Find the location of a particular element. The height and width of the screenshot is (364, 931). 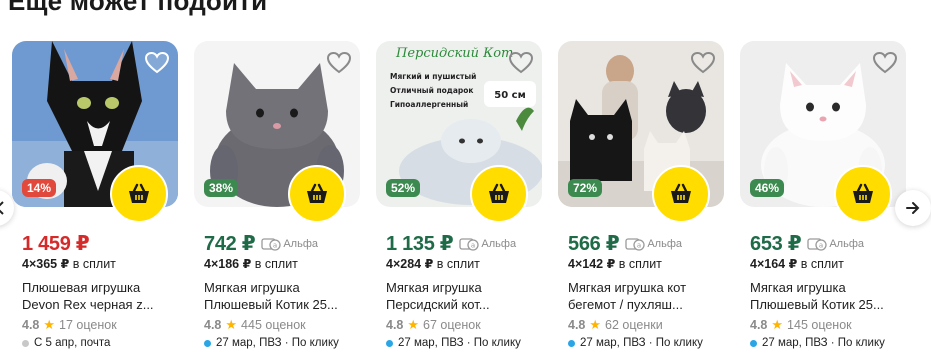

discount-badge: 38% is located at coordinates (221, 188).